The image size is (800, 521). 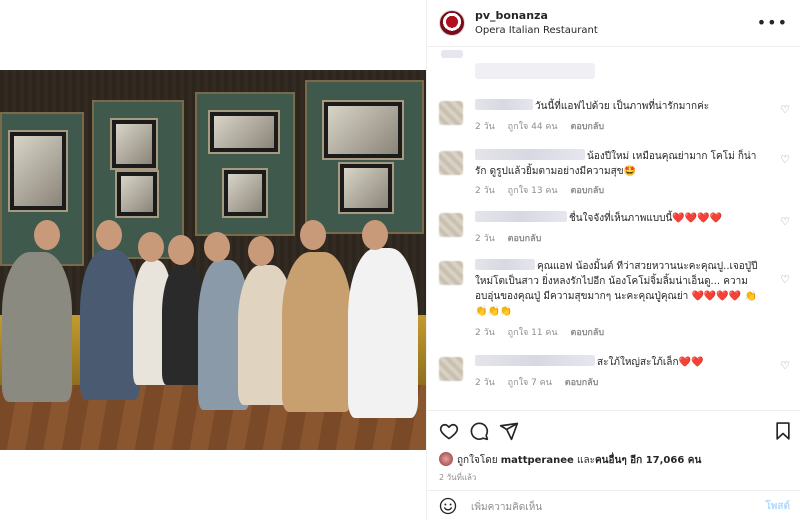 What do you see at coordinates (457, 477) in the screenshot?
I see `post-time: 2 วันที่แล้ว` at bounding box center [457, 477].